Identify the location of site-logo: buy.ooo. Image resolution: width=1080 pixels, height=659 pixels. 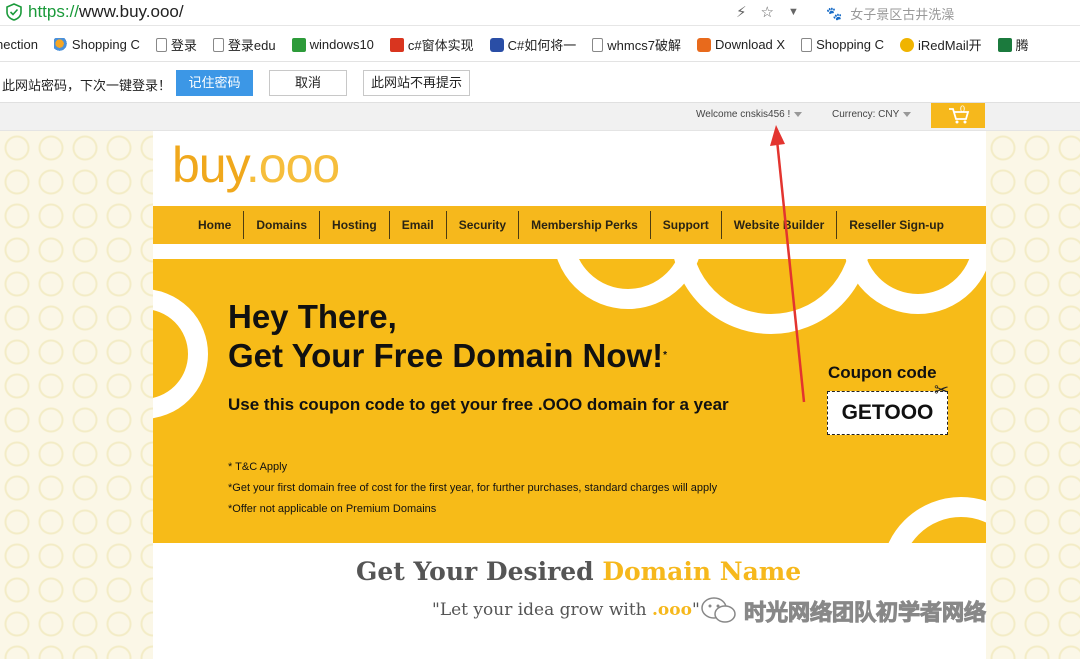
(256, 165).